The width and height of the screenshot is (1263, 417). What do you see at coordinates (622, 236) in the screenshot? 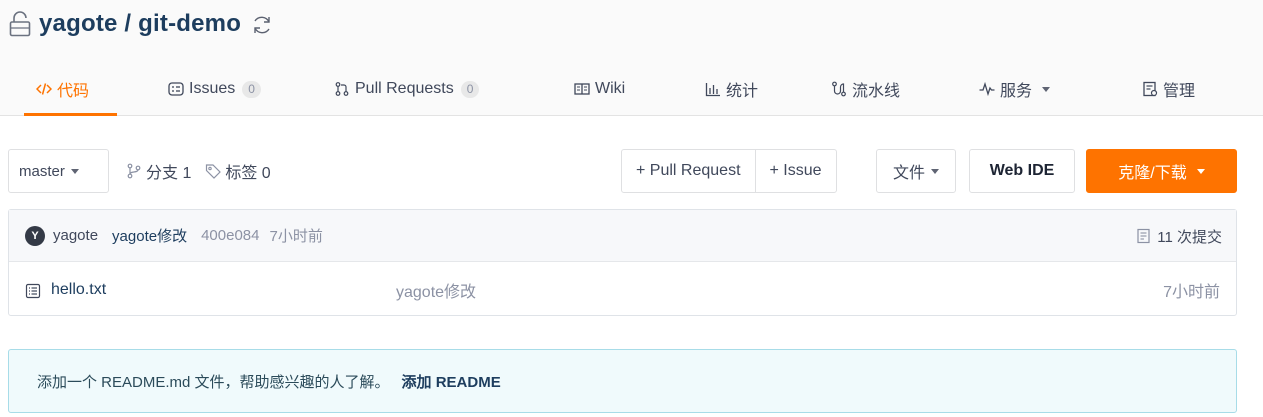
I see `latest-commit-bar: Y yagote yagote修改 400e084 7小时前 11 次提交` at bounding box center [622, 236].